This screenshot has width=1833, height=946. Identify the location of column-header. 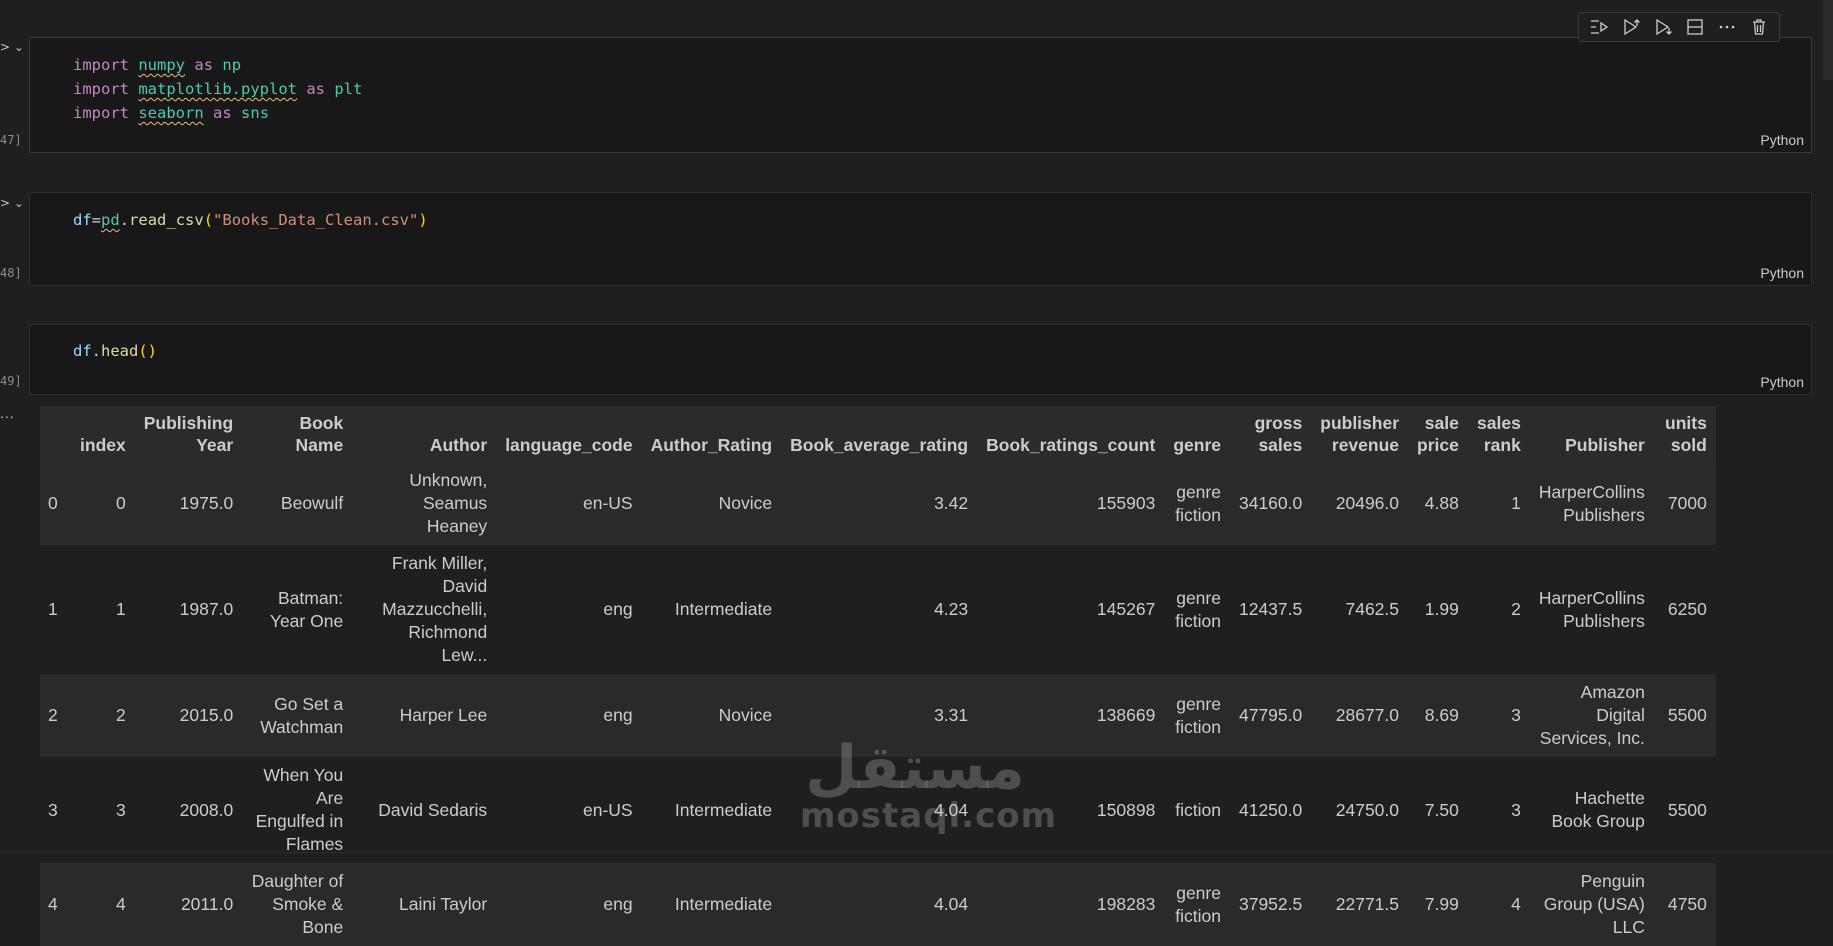
(53, 434).